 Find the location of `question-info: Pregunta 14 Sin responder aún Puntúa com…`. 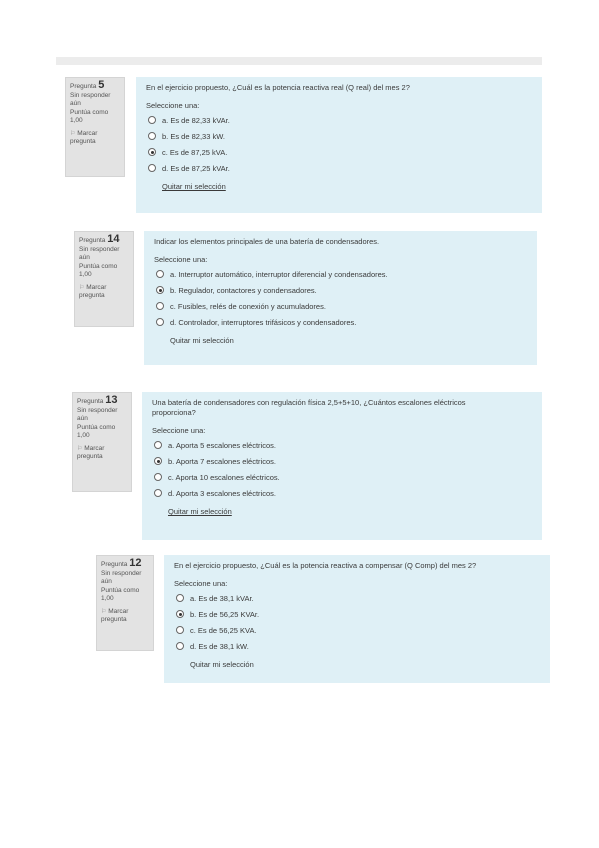

question-info: Pregunta 14 Sin responder aún Puntúa com… is located at coordinates (104, 279).